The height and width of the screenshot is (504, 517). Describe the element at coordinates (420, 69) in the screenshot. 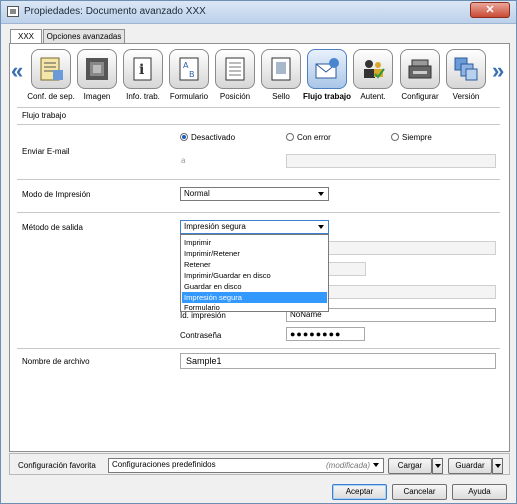

I see `configure-icon` at that location.